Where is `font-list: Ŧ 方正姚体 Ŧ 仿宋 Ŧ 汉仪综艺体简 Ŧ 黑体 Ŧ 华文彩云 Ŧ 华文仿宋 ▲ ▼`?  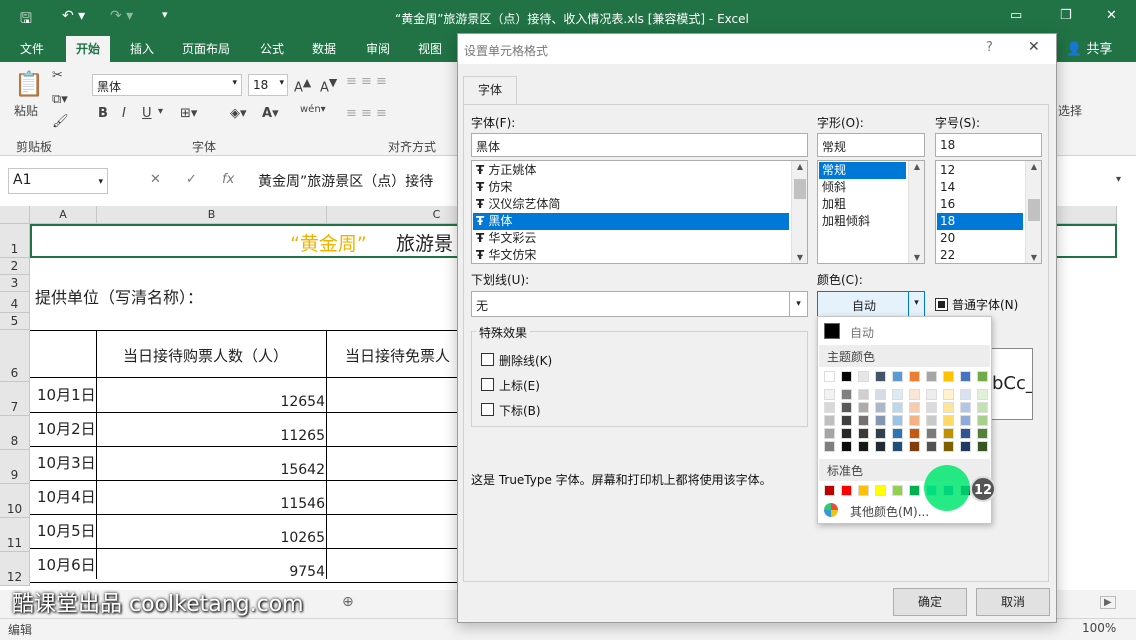
font-list: Ŧ 方正姚体 Ŧ 仿宋 Ŧ 汉仪综艺体简 Ŧ 黑体 Ŧ 华文彩云 Ŧ 华文仿宋 ▲ ▼ is located at coordinates (639, 212).